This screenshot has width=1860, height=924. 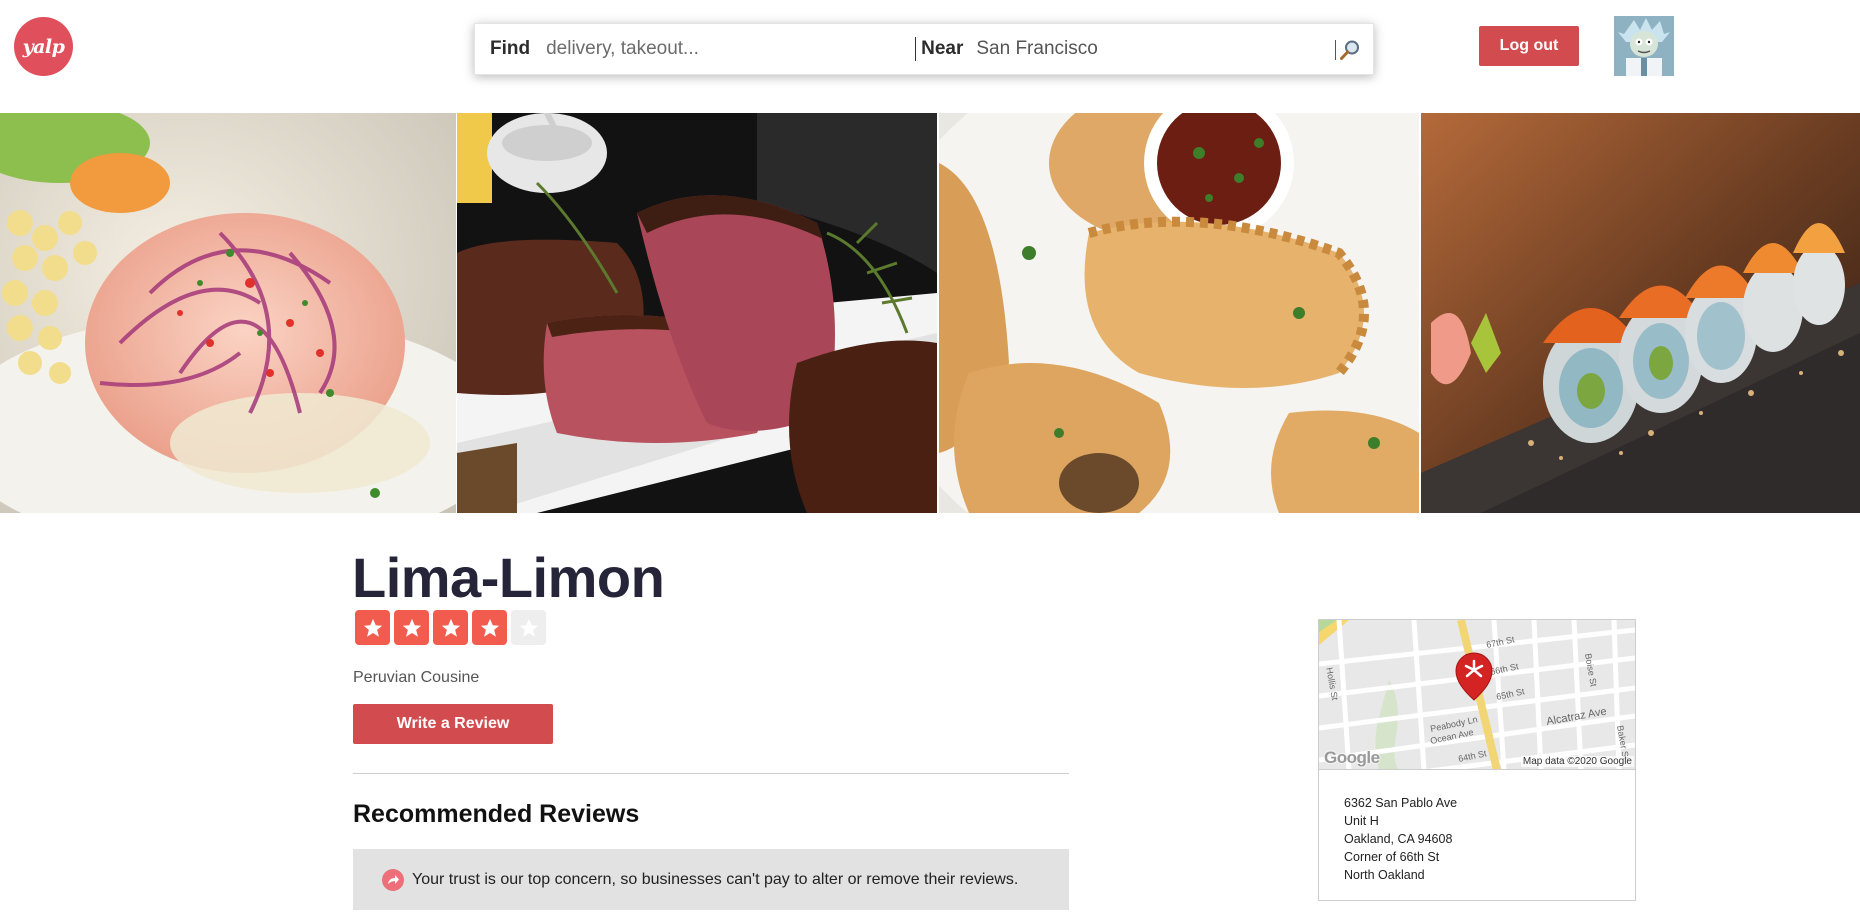 What do you see at coordinates (1577, 761) in the screenshot?
I see `map-attribution: Map data ©2020 Google` at bounding box center [1577, 761].